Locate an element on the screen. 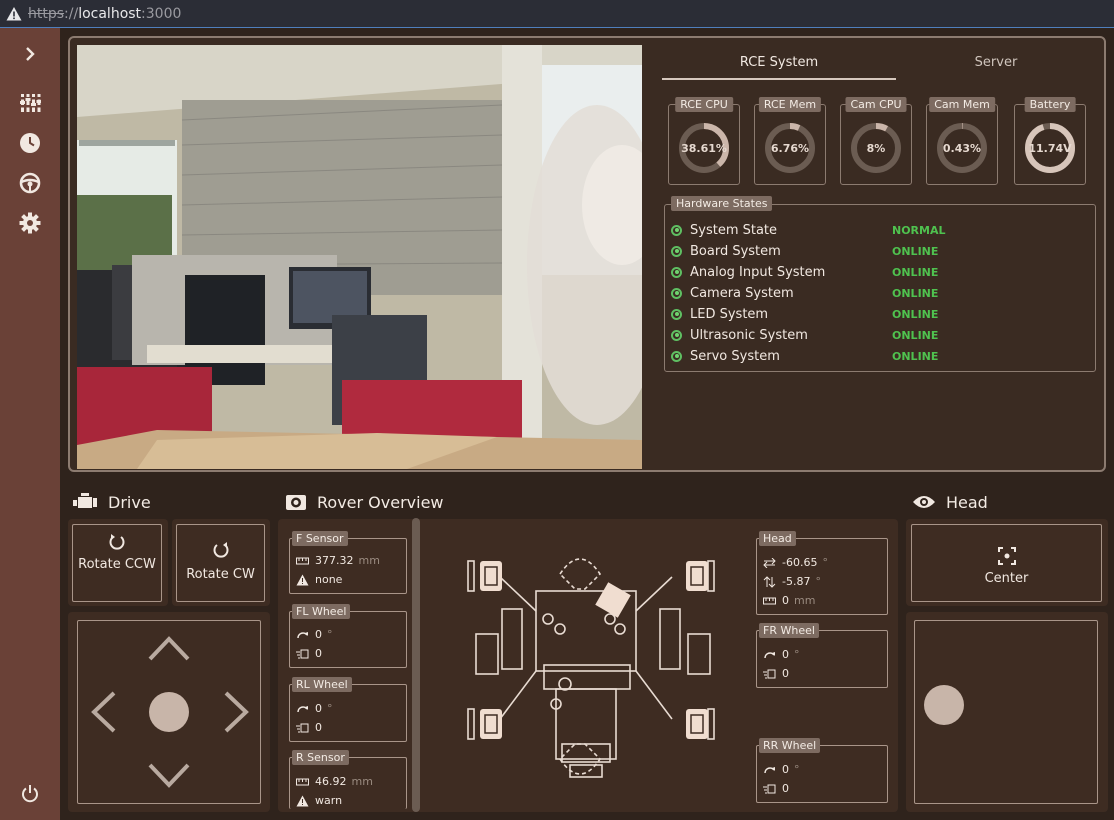 This screenshot has width=1114, height=820. rotate-cw-icon is located at coordinates (220, 550).